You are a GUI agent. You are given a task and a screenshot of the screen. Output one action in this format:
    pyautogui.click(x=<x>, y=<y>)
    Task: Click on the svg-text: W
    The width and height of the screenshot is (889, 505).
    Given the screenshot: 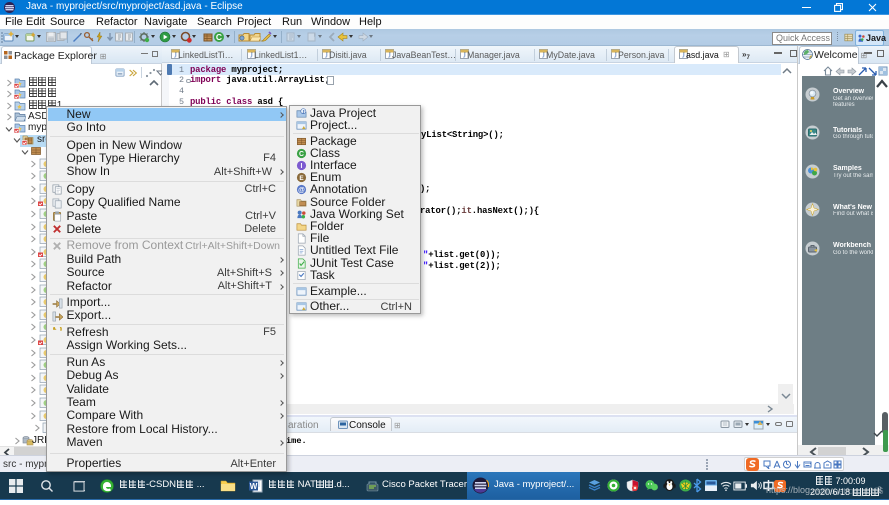 What is the action you would take?
    pyautogui.click(x=254, y=486)
    